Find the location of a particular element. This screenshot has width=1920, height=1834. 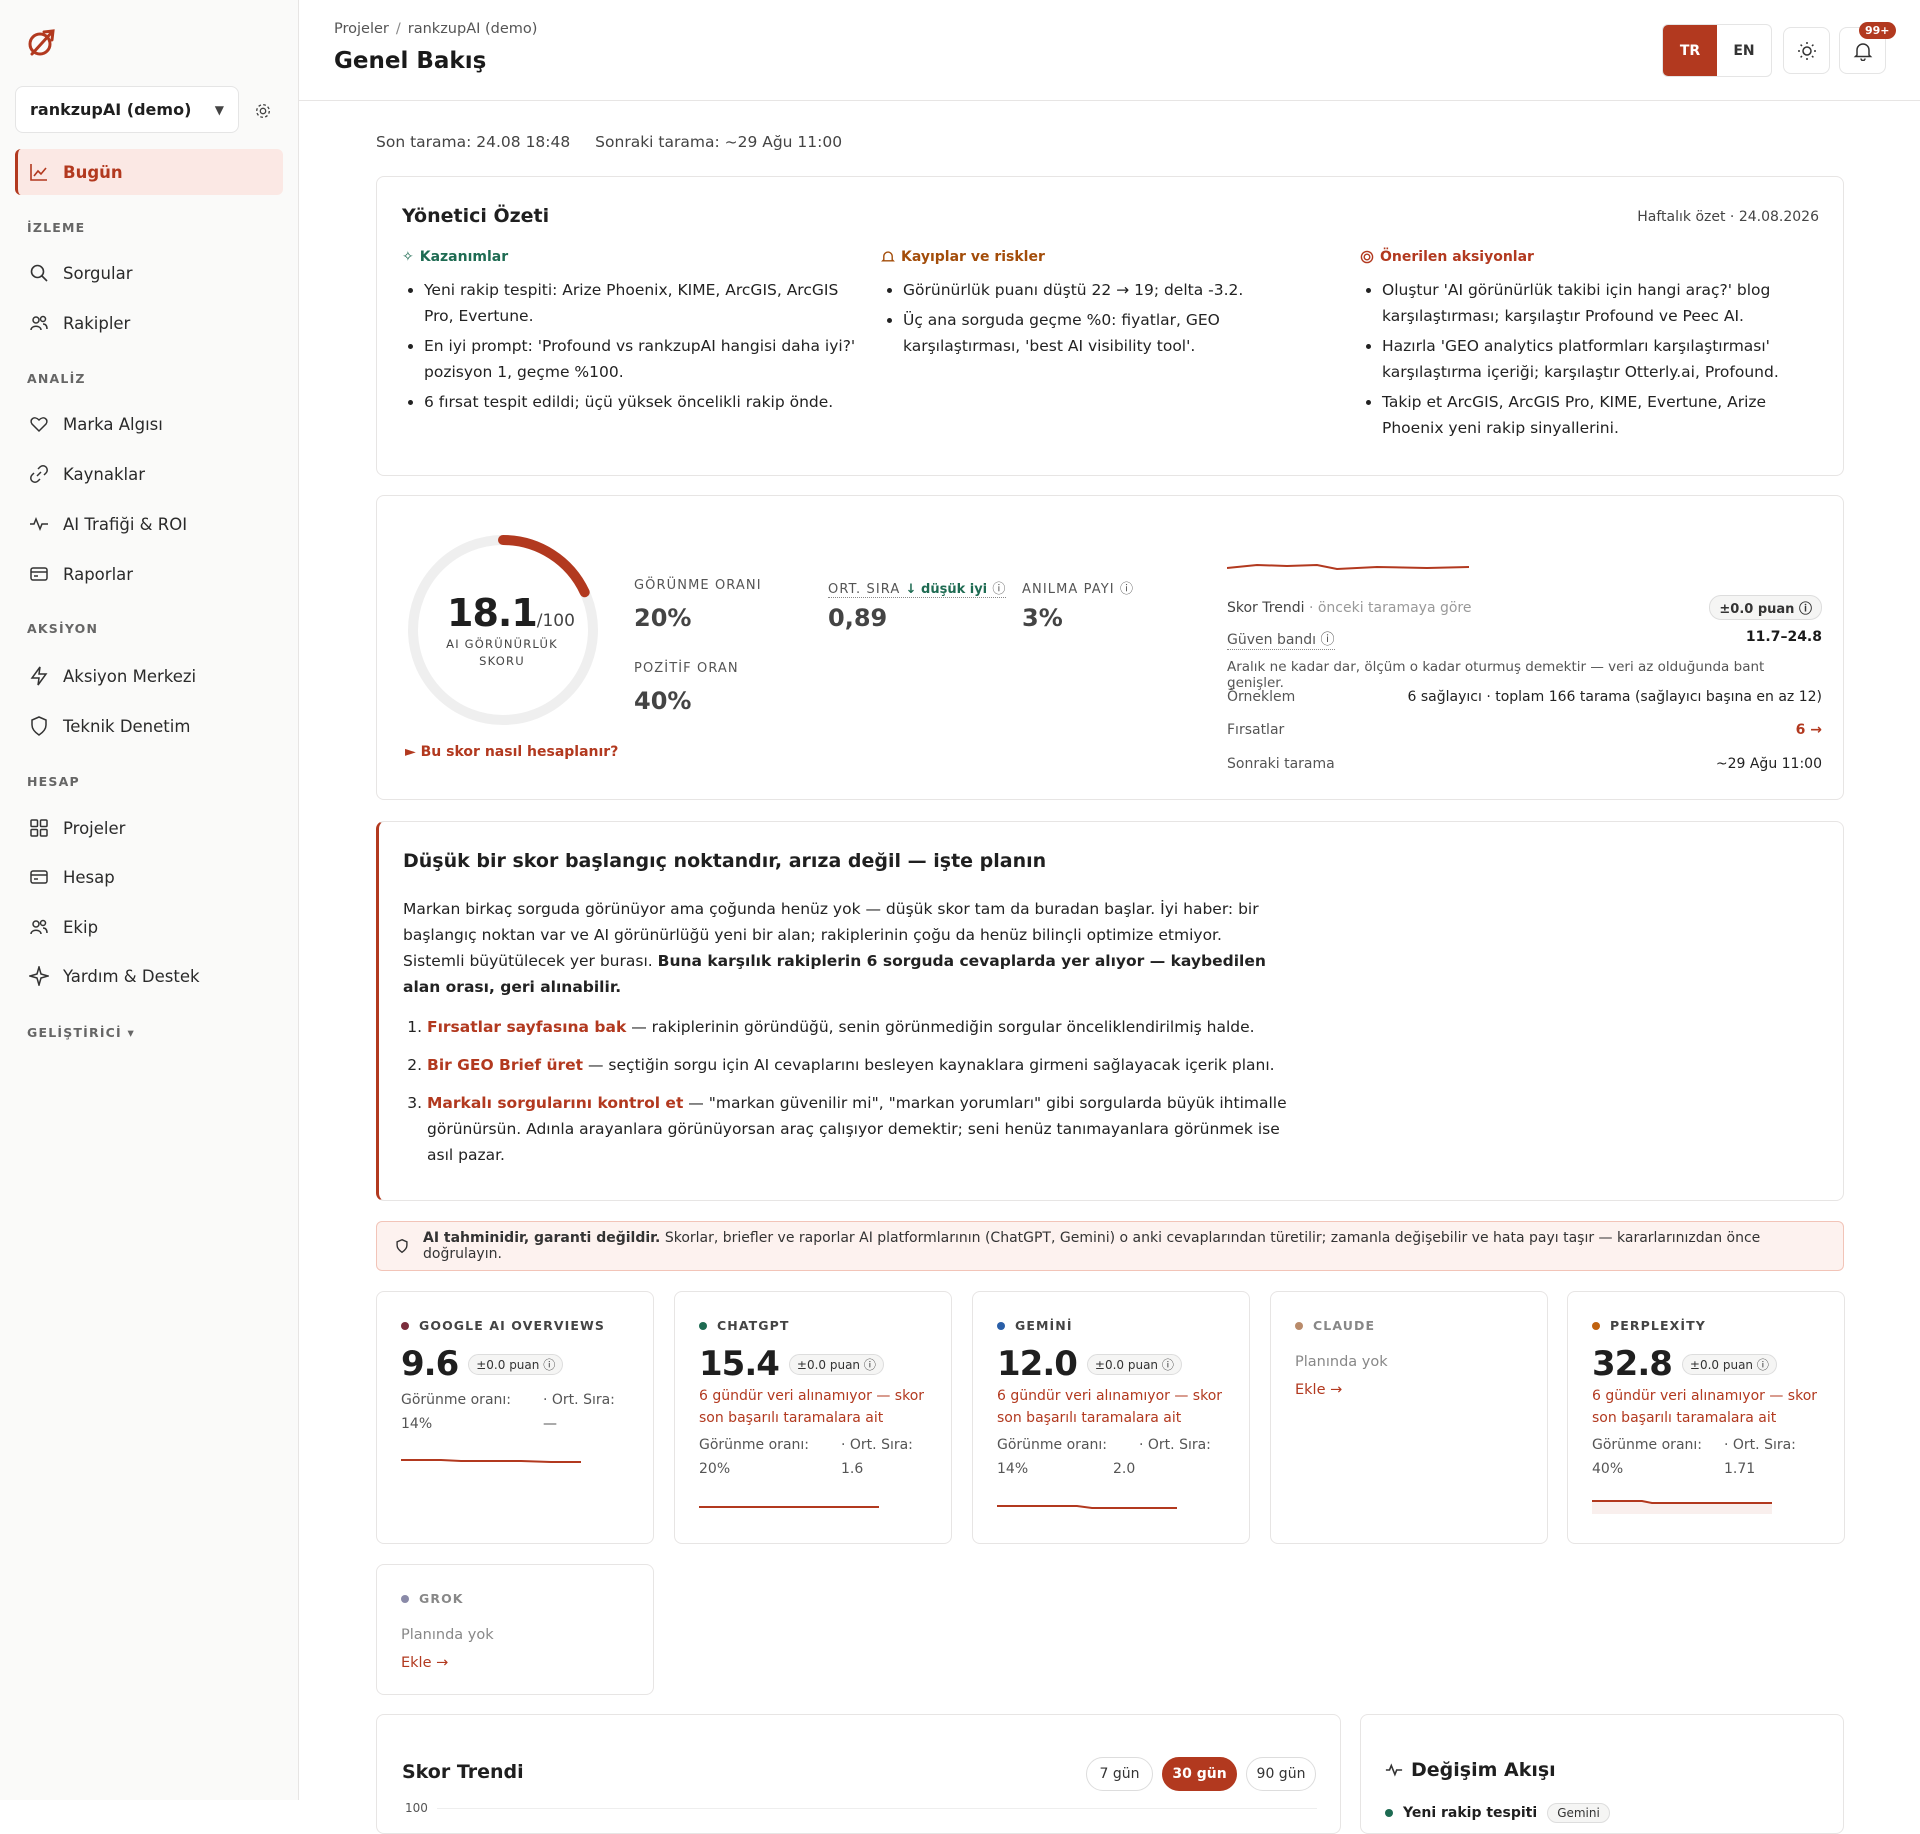

geo-brief-link: Bir GEO Brief üret is located at coordinates (505, 1065).